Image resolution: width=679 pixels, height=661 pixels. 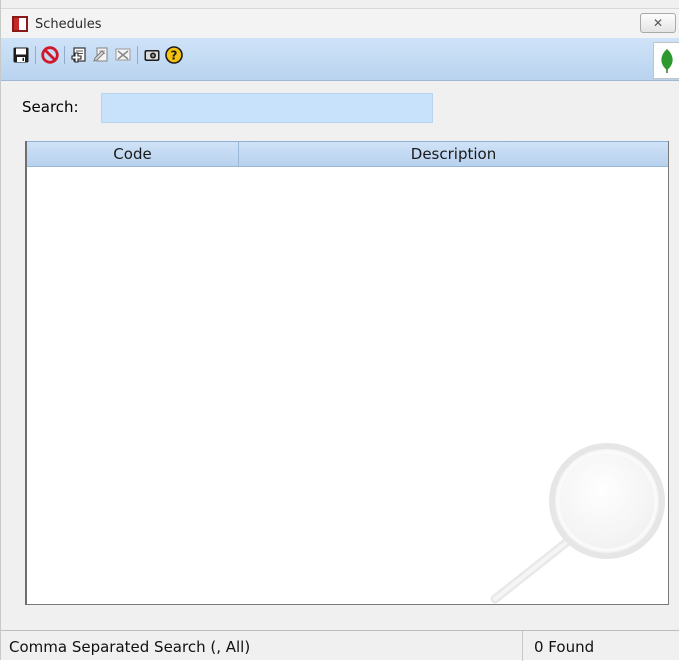 What do you see at coordinates (267, 108) in the screenshot?
I see `search-input` at bounding box center [267, 108].